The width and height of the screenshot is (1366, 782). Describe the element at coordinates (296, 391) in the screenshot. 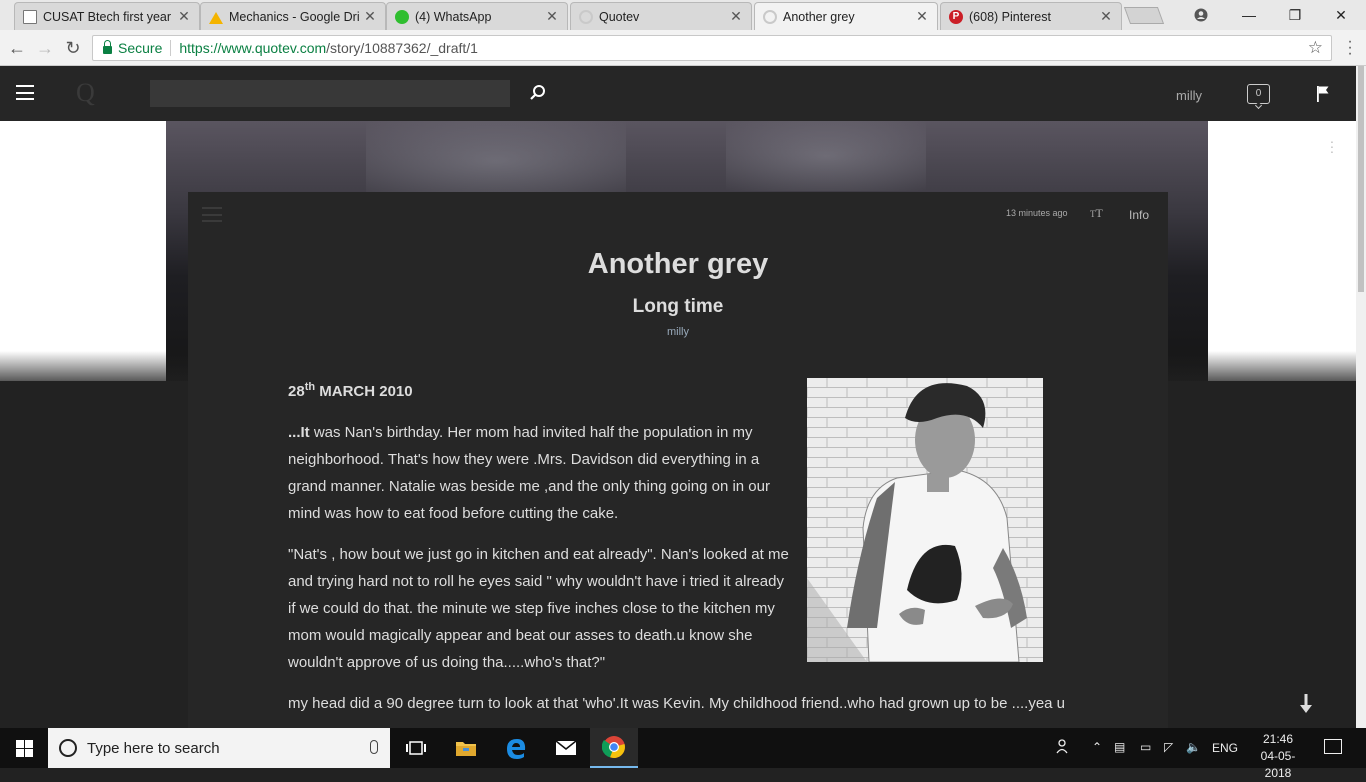

I see `date-day: 28` at that location.